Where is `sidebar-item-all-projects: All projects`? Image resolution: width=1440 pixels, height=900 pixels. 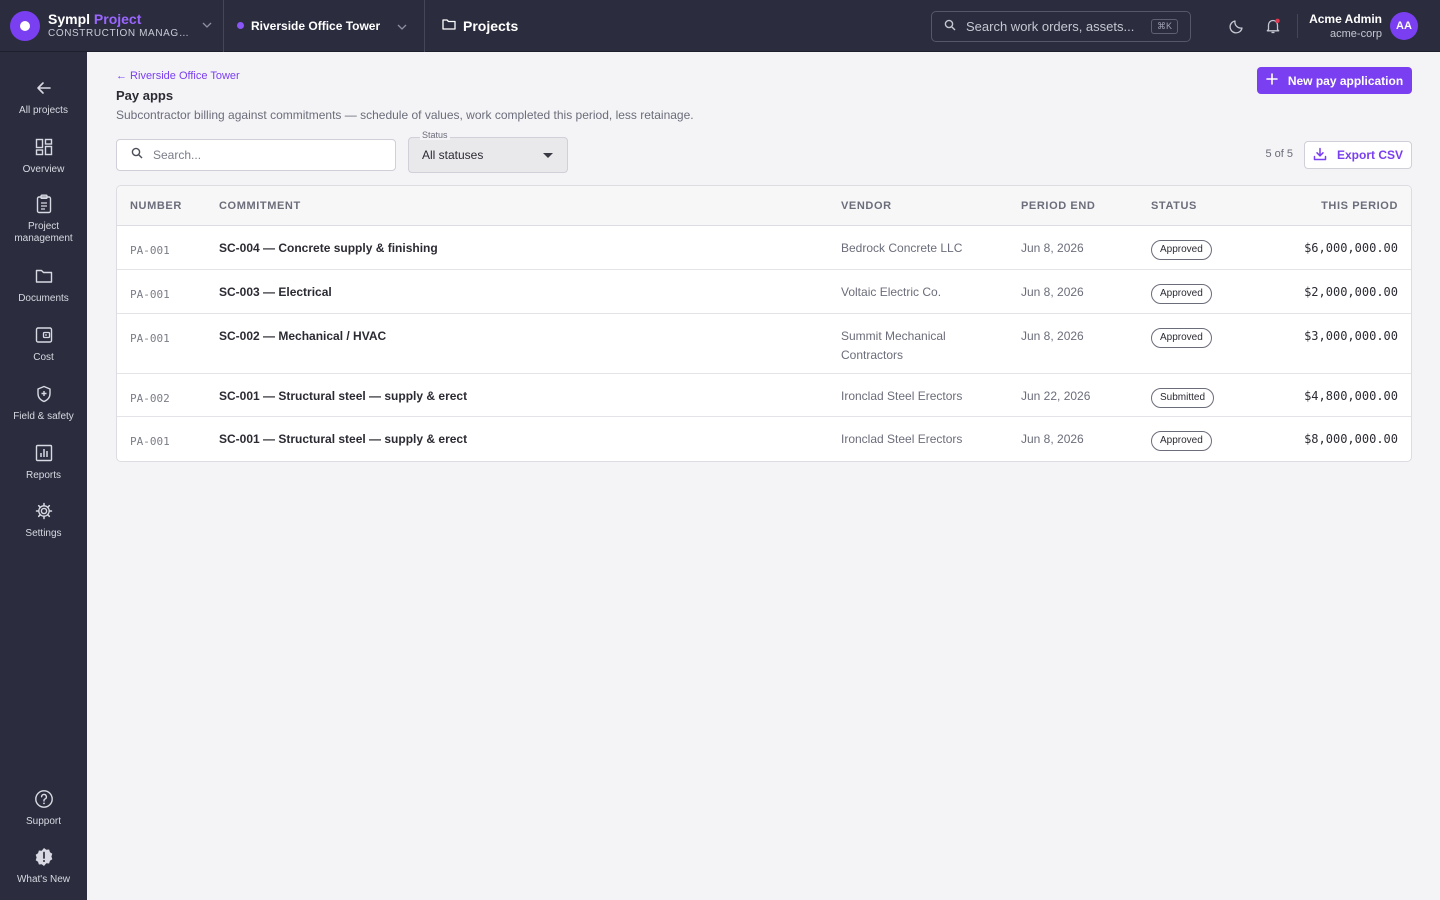 sidebar-item-all-projects: All projects is located at coordinates (43, 97).